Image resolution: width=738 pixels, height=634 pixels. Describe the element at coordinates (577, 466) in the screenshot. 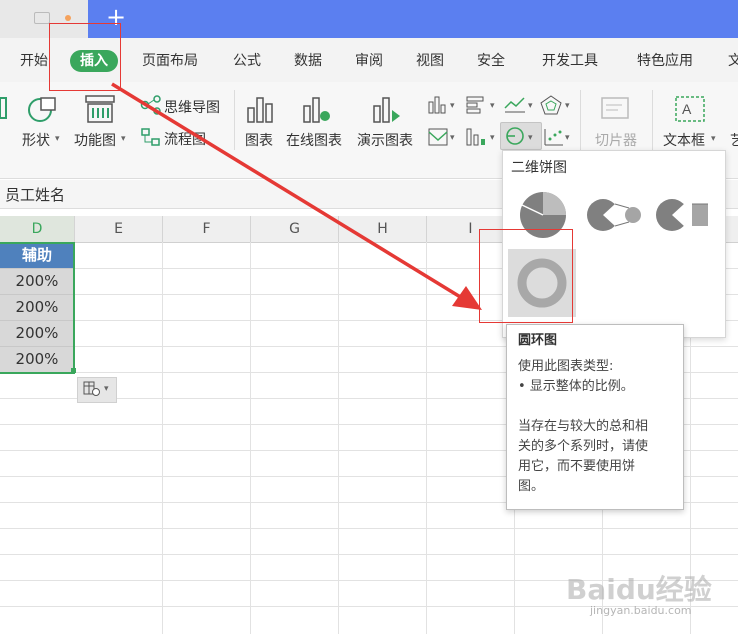

I see `tooltip-line: 用它，而不要使用饼` at that location.